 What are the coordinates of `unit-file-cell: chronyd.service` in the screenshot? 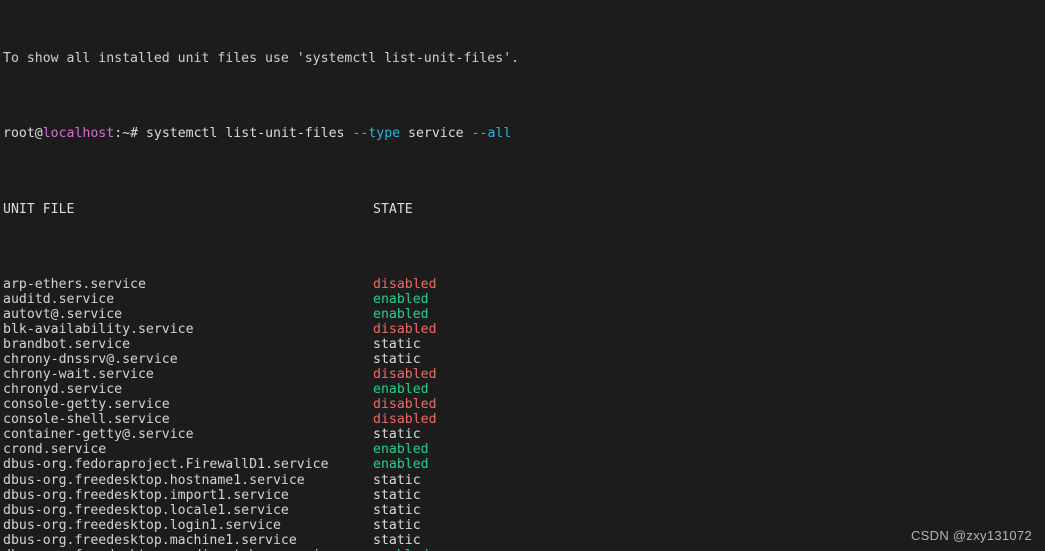 It's located at (63, 390).